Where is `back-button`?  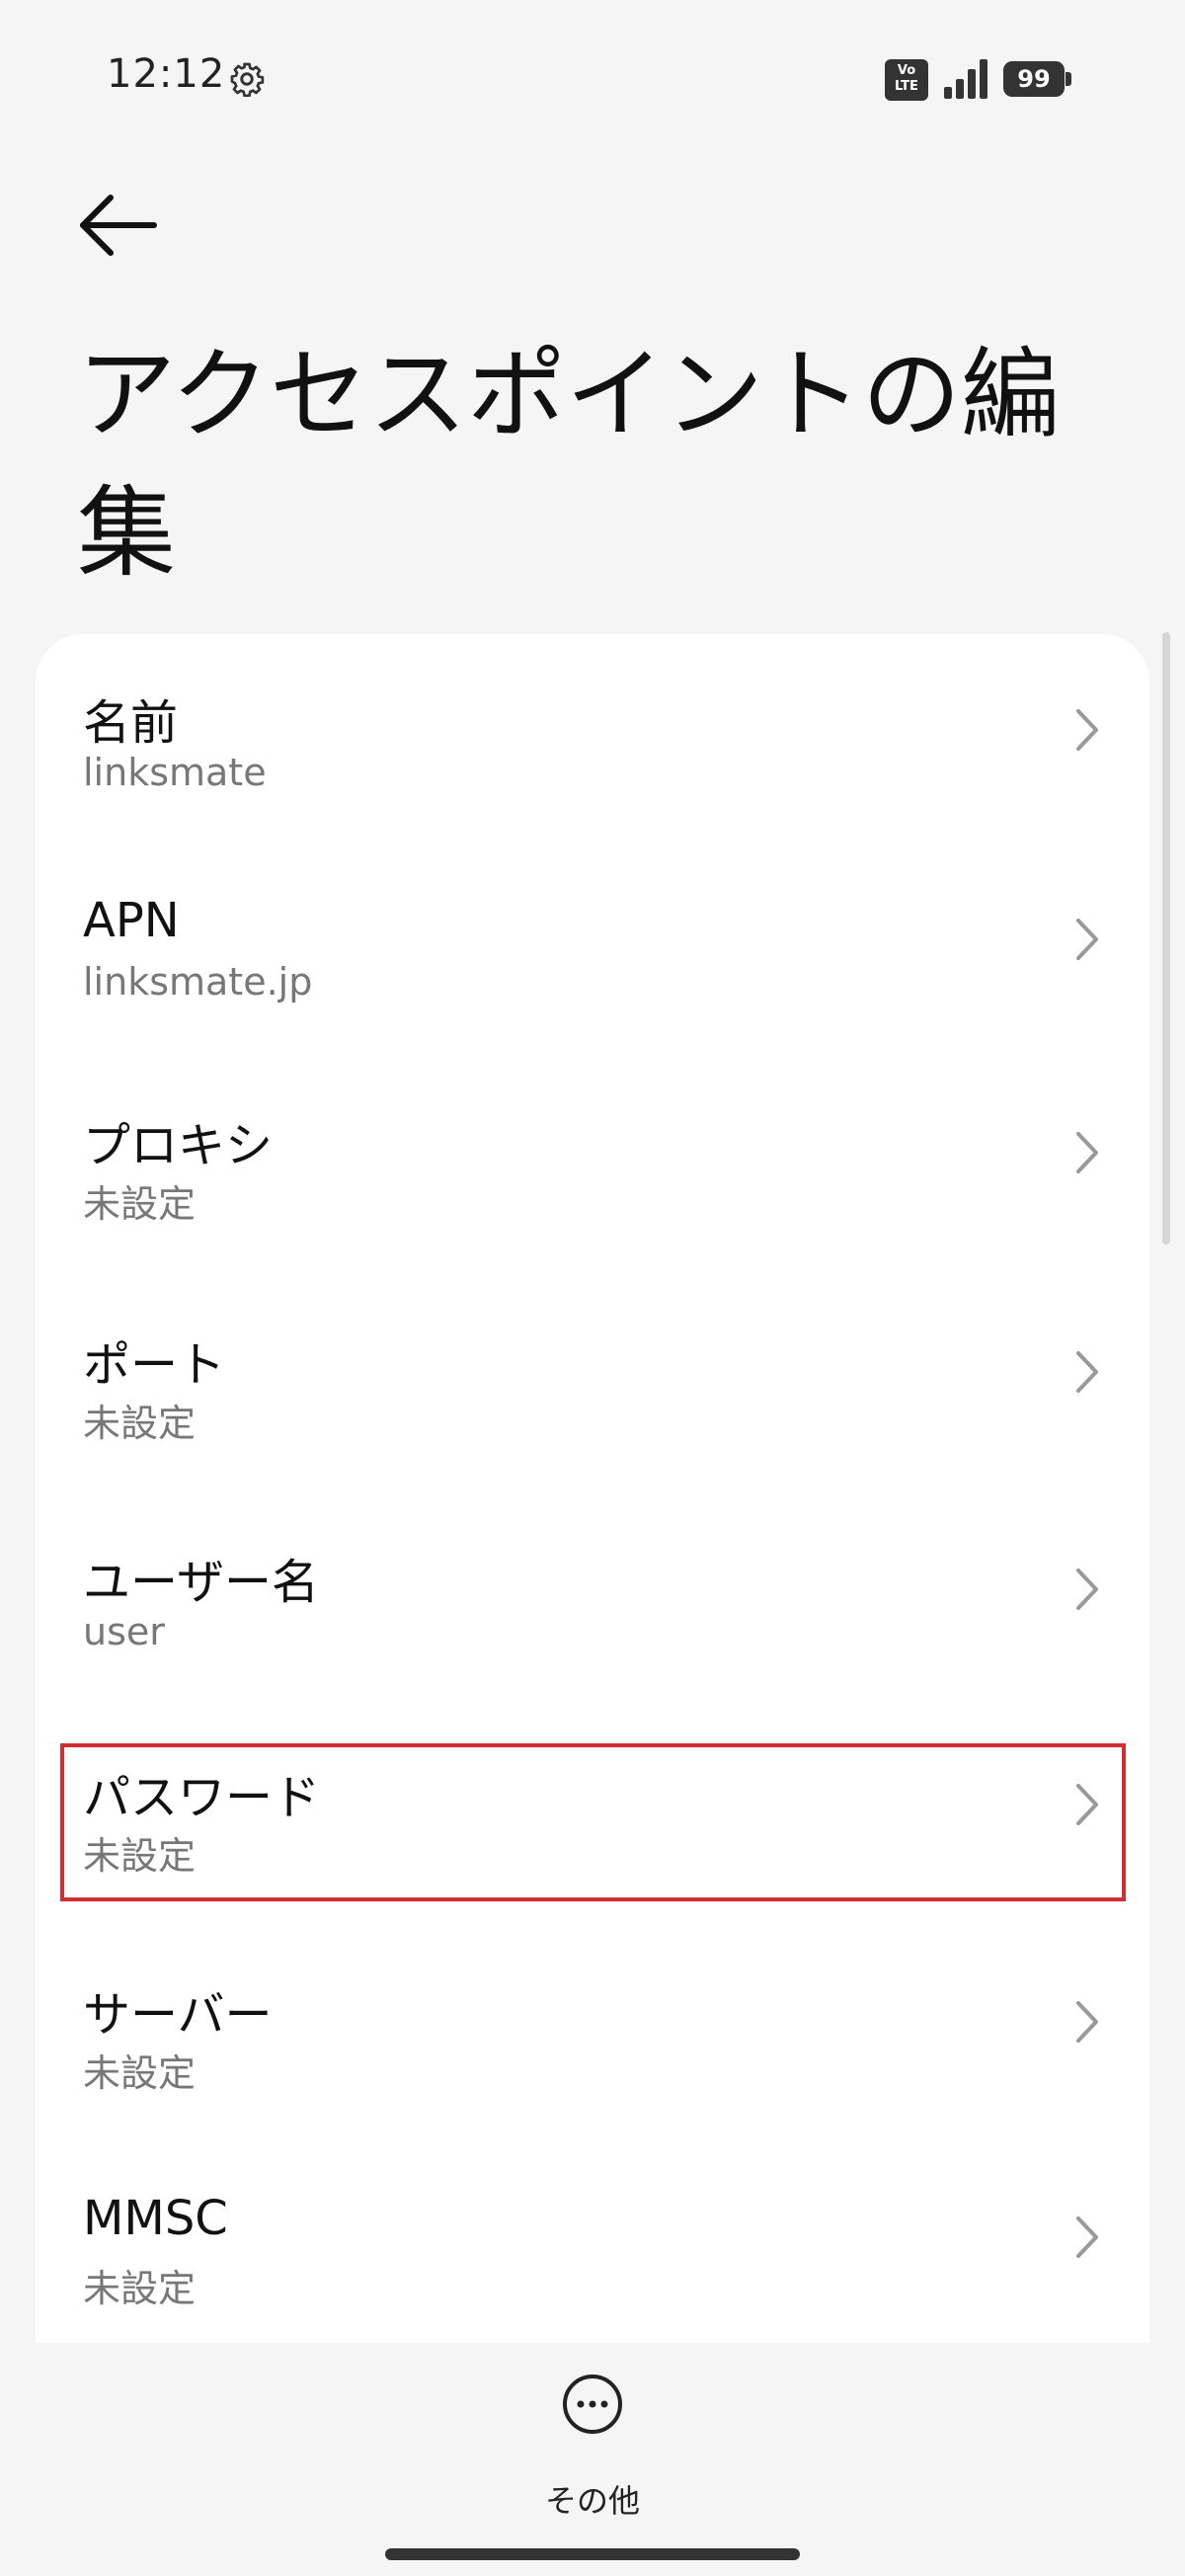 back-button is located at coordinates (119, 225).